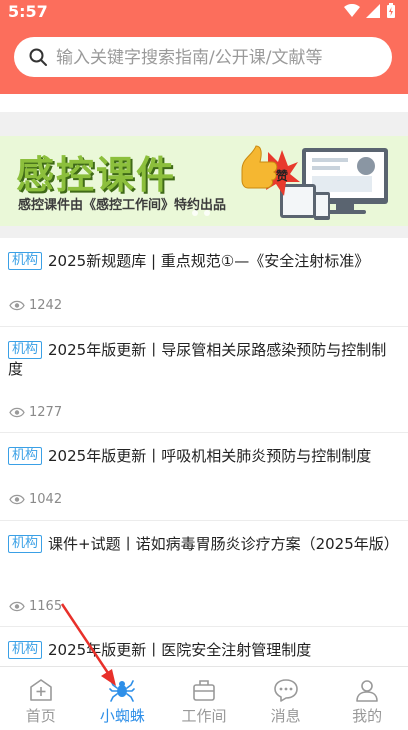 The height and width of the screenshot is (730, 408). Describe the element at coordinates (46, 412) in the screenshot. I see `view-count-value: 1277` at that location.